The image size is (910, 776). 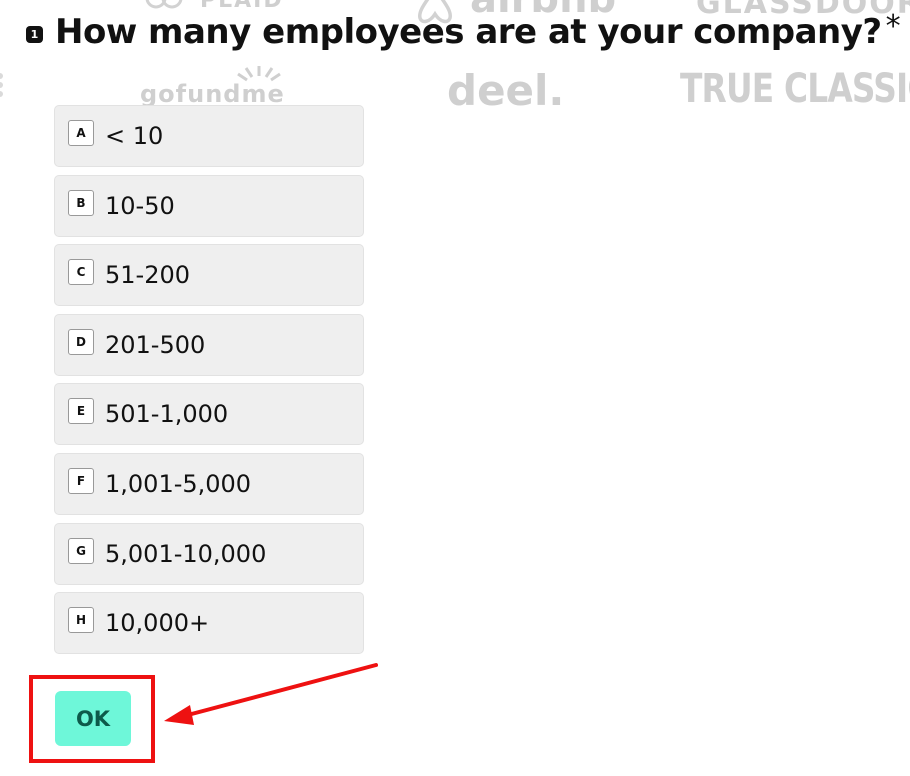 I want to click on option-label: < 10, so click(x=134, y=136).